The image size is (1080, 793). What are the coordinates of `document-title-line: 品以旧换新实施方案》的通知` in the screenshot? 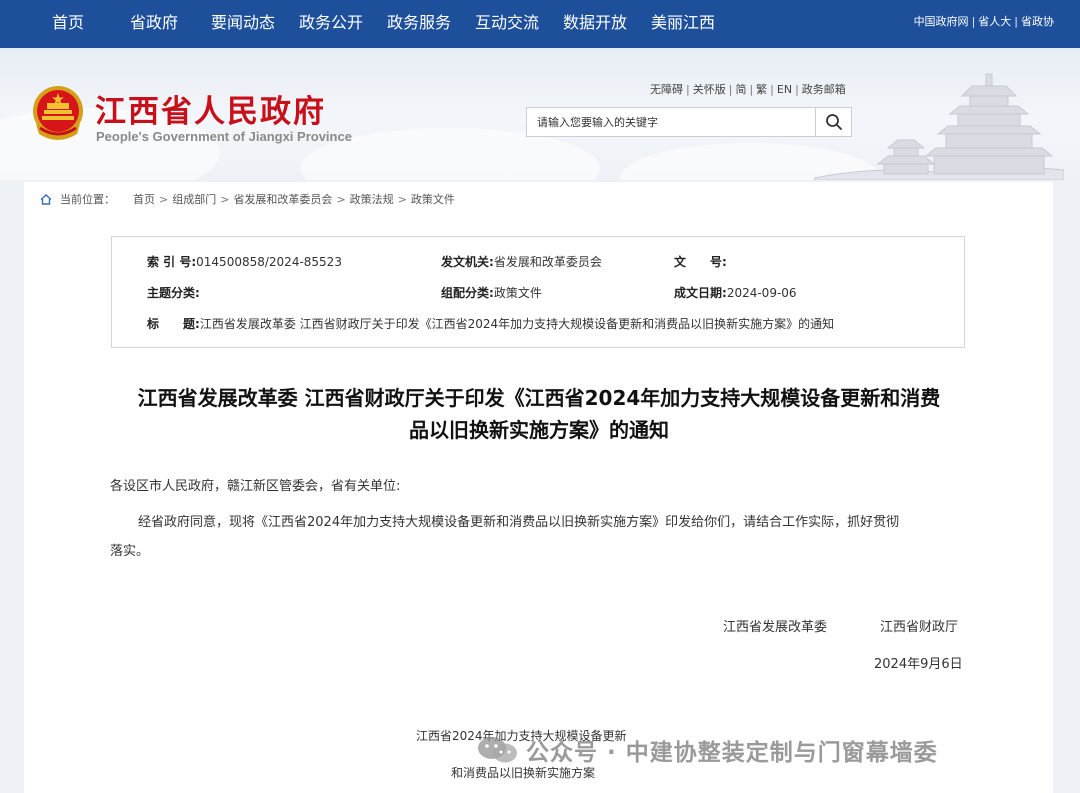 It's located at (539, 430).